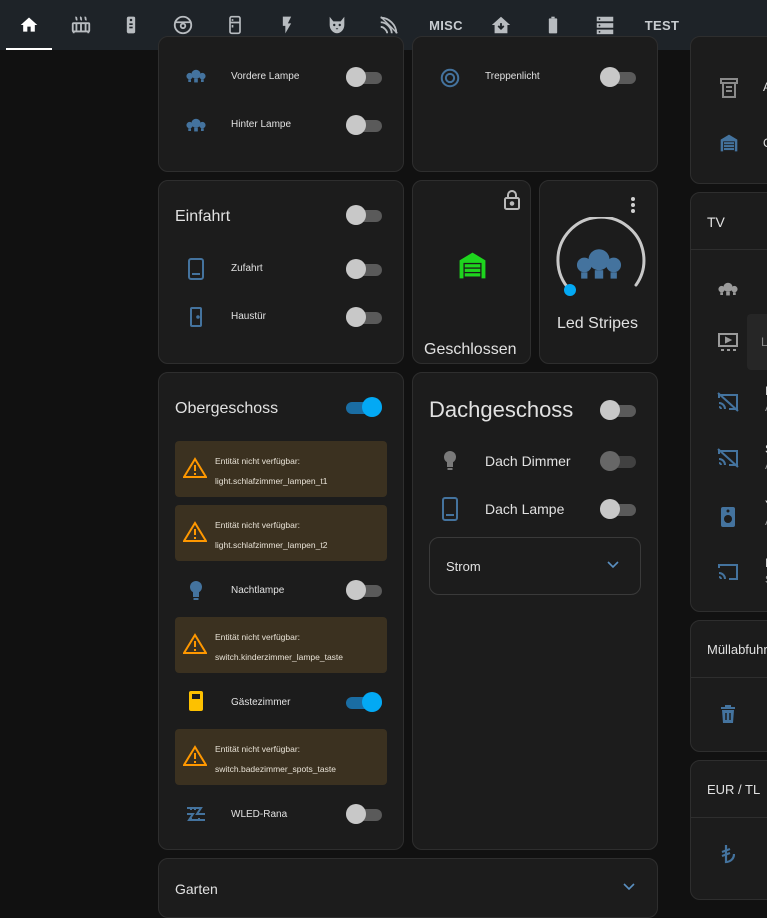  What do you see at coordinates (183, 25) in the screenshot?
I see `robot-vacuum-icon` at bounding box center [183, 25].